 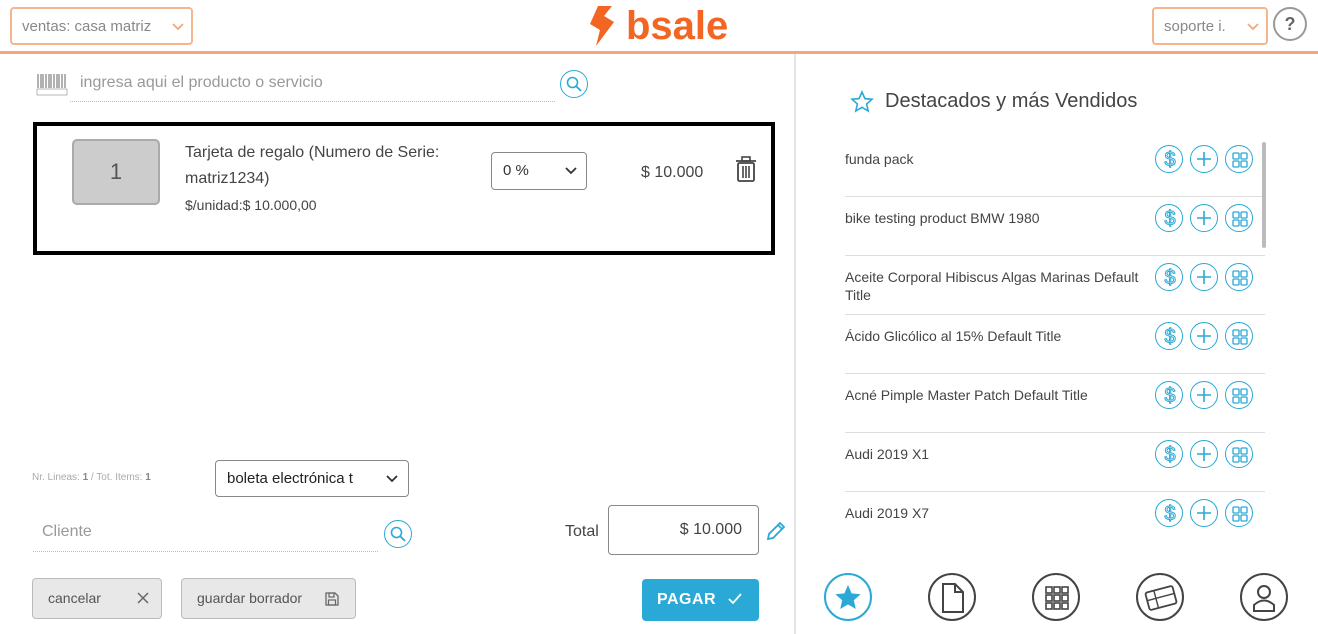 What do you see at coordinates (1253, 27) in the screenshot?
I see `chevron-down-icon` at bounding box center [1253, 27].